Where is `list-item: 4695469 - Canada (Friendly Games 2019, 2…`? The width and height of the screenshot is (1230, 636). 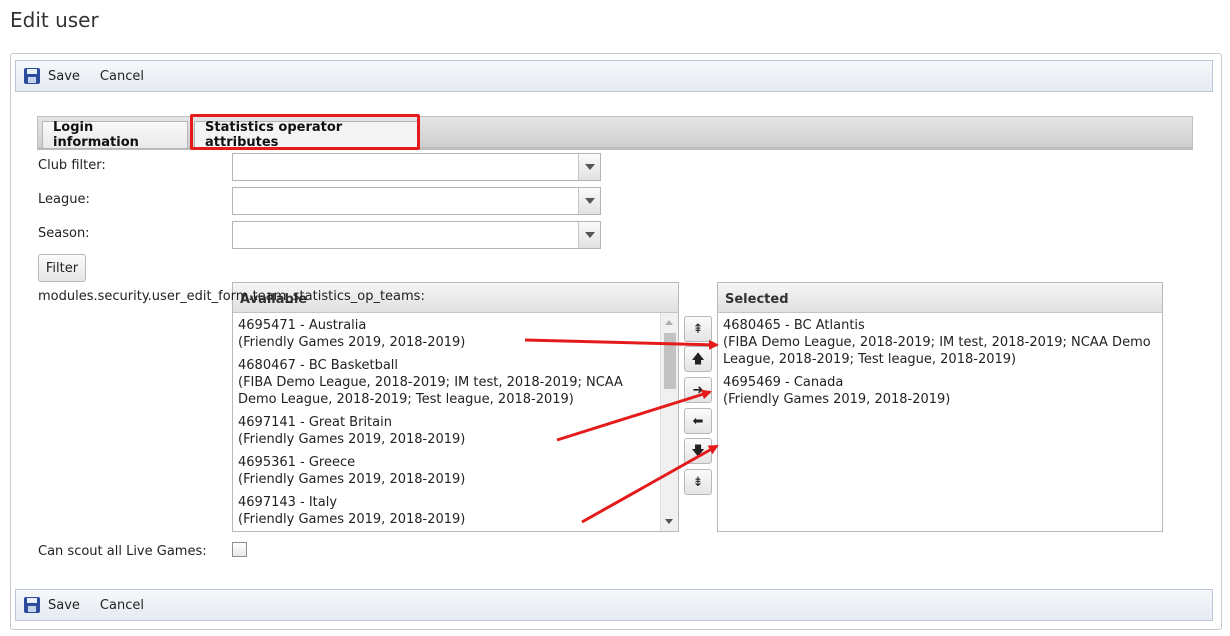 list-item: 4695469 - Canada (Friendly Games 2019, 2… is located at coordinates (940, 390).